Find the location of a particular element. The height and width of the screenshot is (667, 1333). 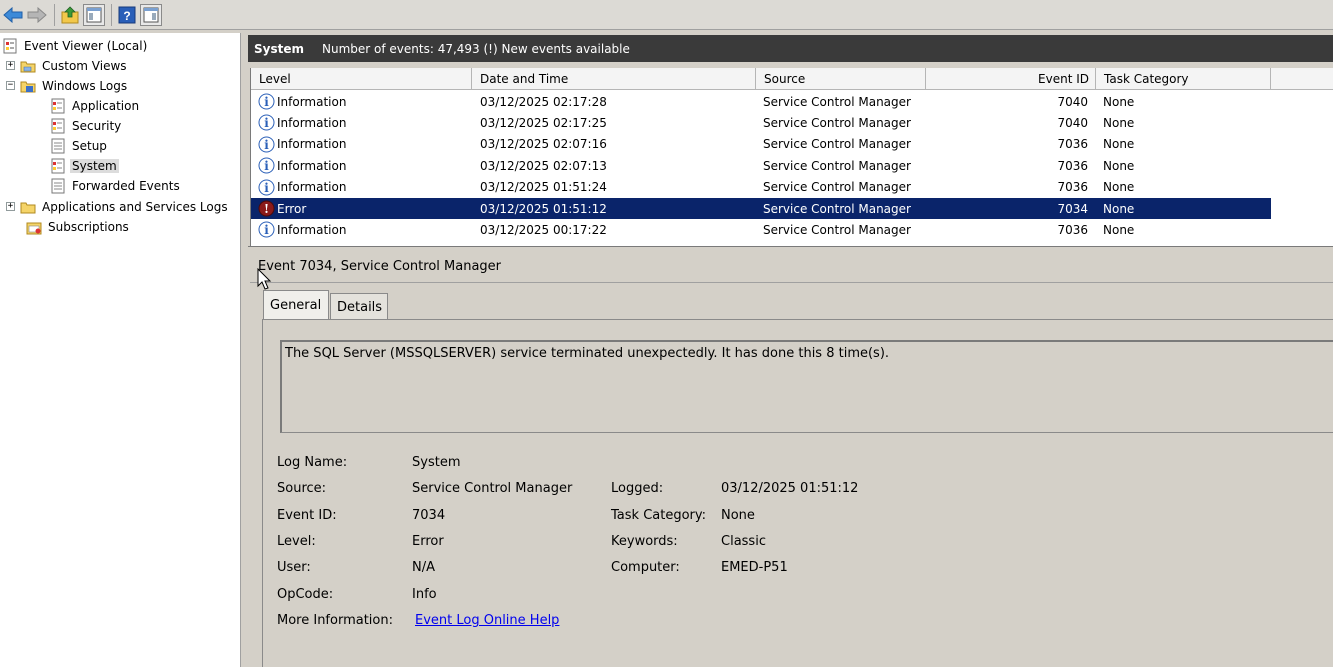

logged-value: 03/12/2025 01:51:12 is located at coordinates (790, 488).